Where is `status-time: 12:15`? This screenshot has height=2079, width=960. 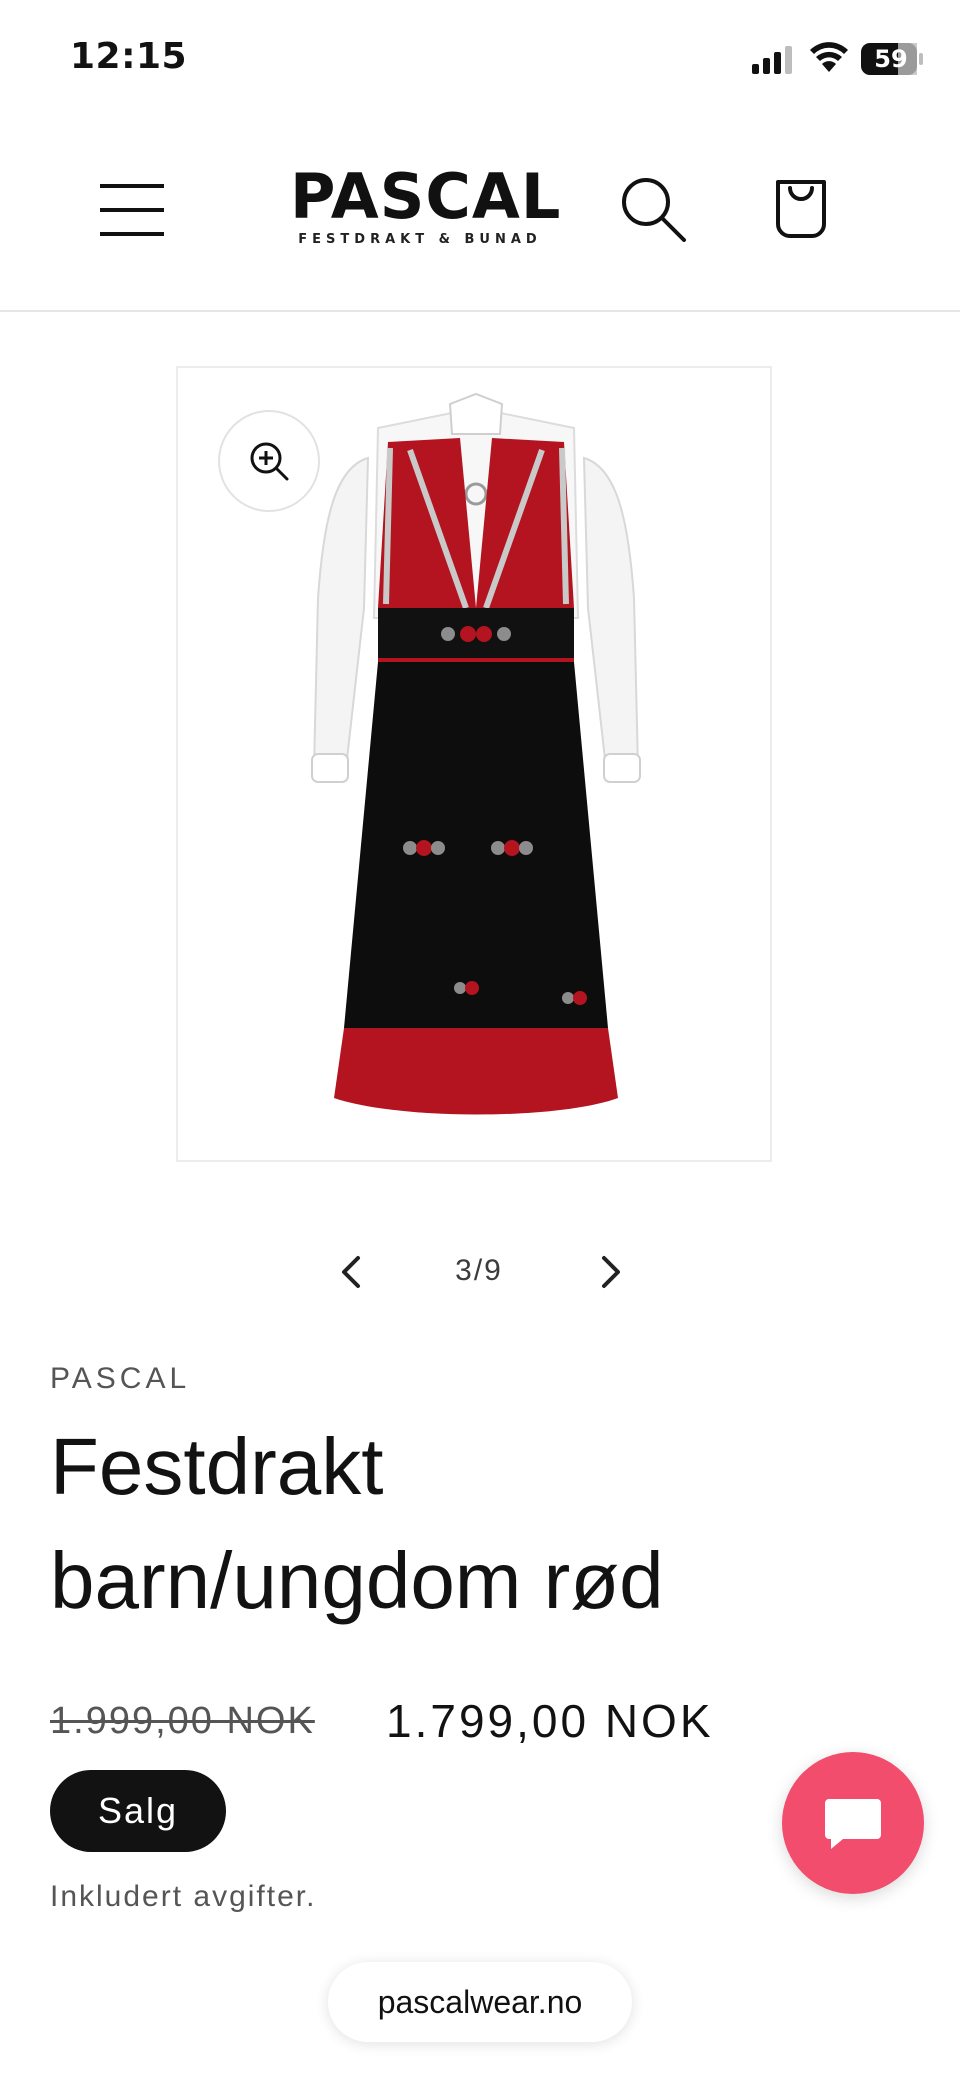 status-time: 12:15 is located at coordinates (129, 56).